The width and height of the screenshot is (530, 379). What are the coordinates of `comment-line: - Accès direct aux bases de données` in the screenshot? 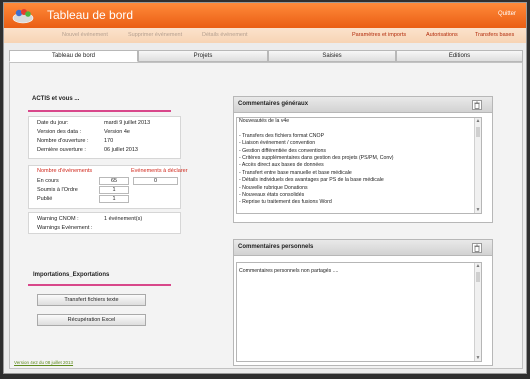 It's located at (281, 165).